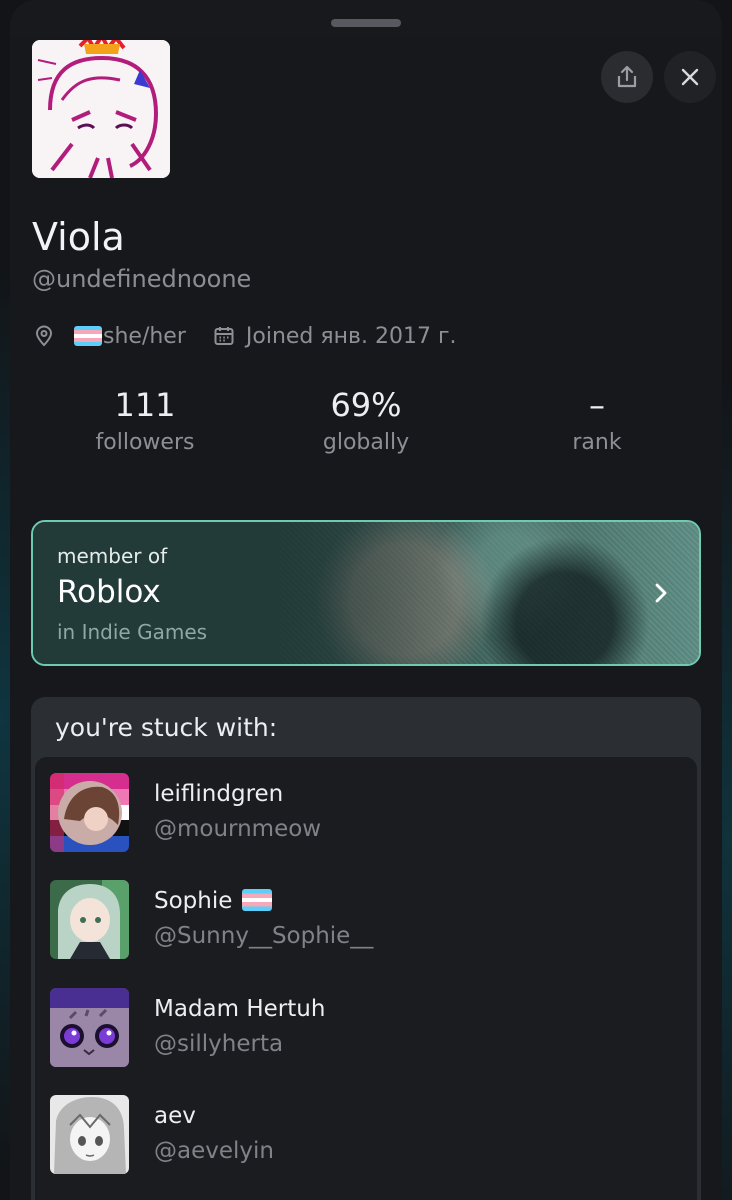 This screenshot has width=732, height=1200. I want to click on stat-followers: 111 followers, so click(145, 418).